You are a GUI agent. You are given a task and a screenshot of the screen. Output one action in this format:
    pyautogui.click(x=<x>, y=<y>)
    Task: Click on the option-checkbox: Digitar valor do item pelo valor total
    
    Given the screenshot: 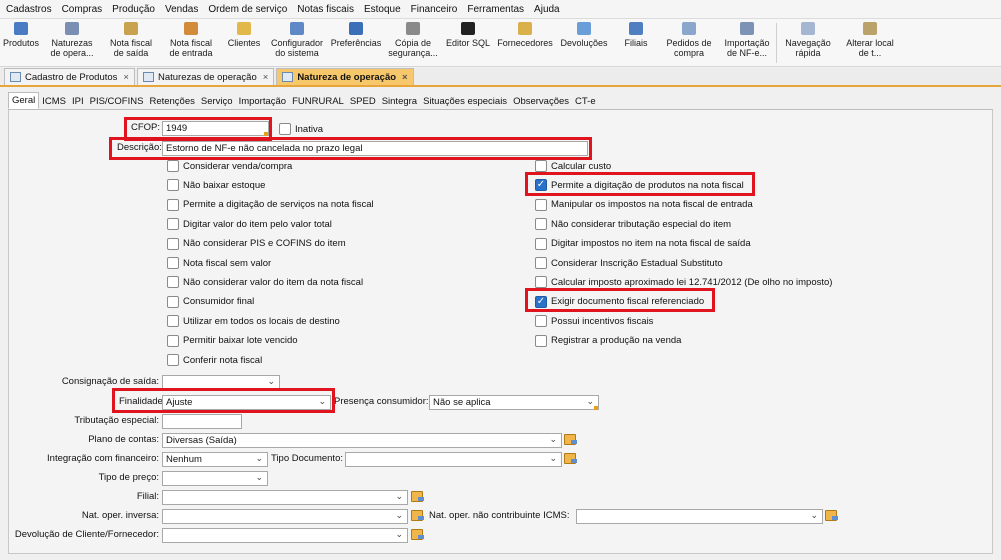 What is the action you would take?
    pyautogui.click(x=249, y=224)
    